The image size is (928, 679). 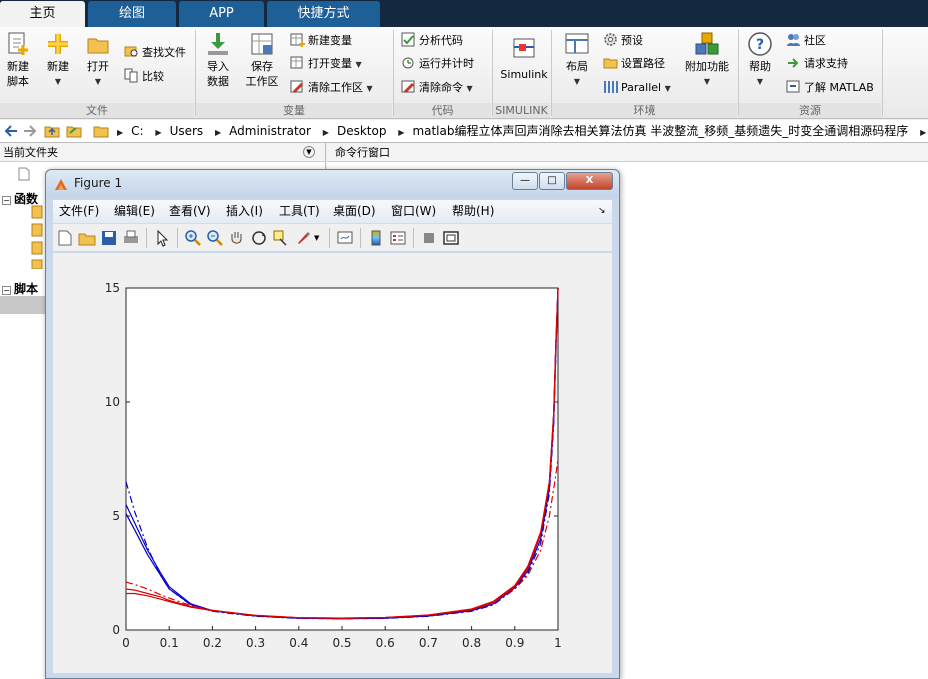 What do you see at coordinates (309, 152) in the screenshot?
I see `panel-menu-chevron-icon: ▼` at bounding box center [309, 152].